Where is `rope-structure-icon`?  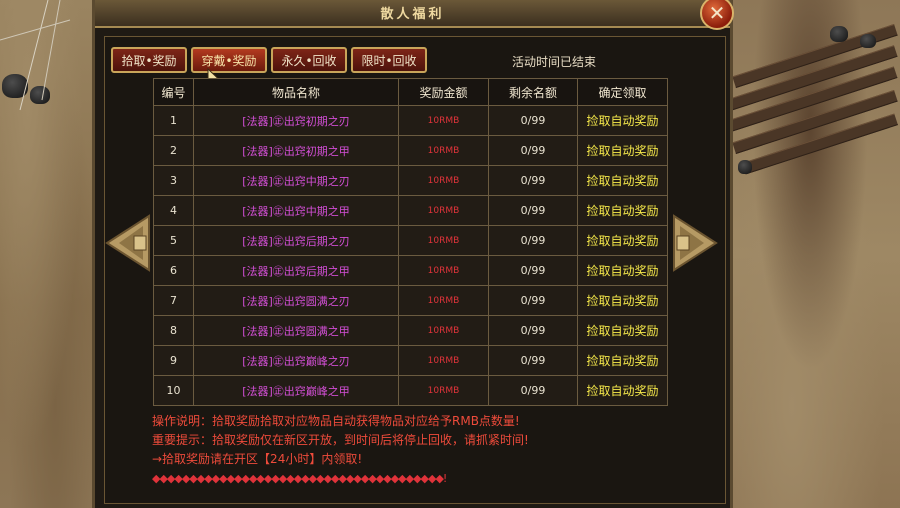
rope-structure-icon is located at coordinates (35, 55).